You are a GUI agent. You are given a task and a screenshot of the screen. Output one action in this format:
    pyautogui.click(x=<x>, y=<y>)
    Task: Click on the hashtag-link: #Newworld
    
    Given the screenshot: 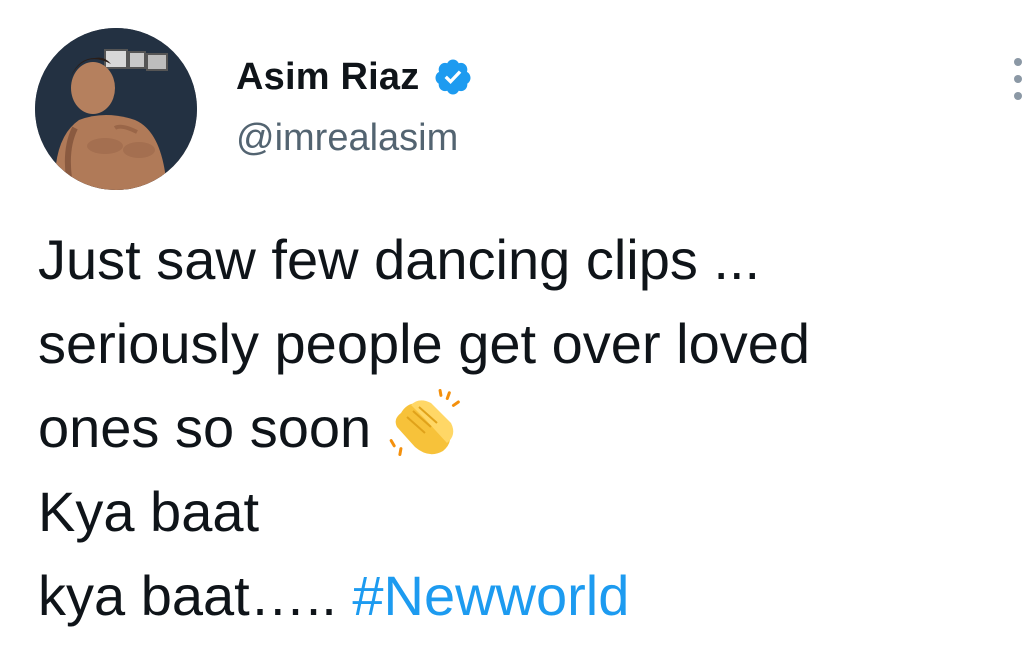 What is the action you would take?
    pyautogui.click(x=490, y=595)
    